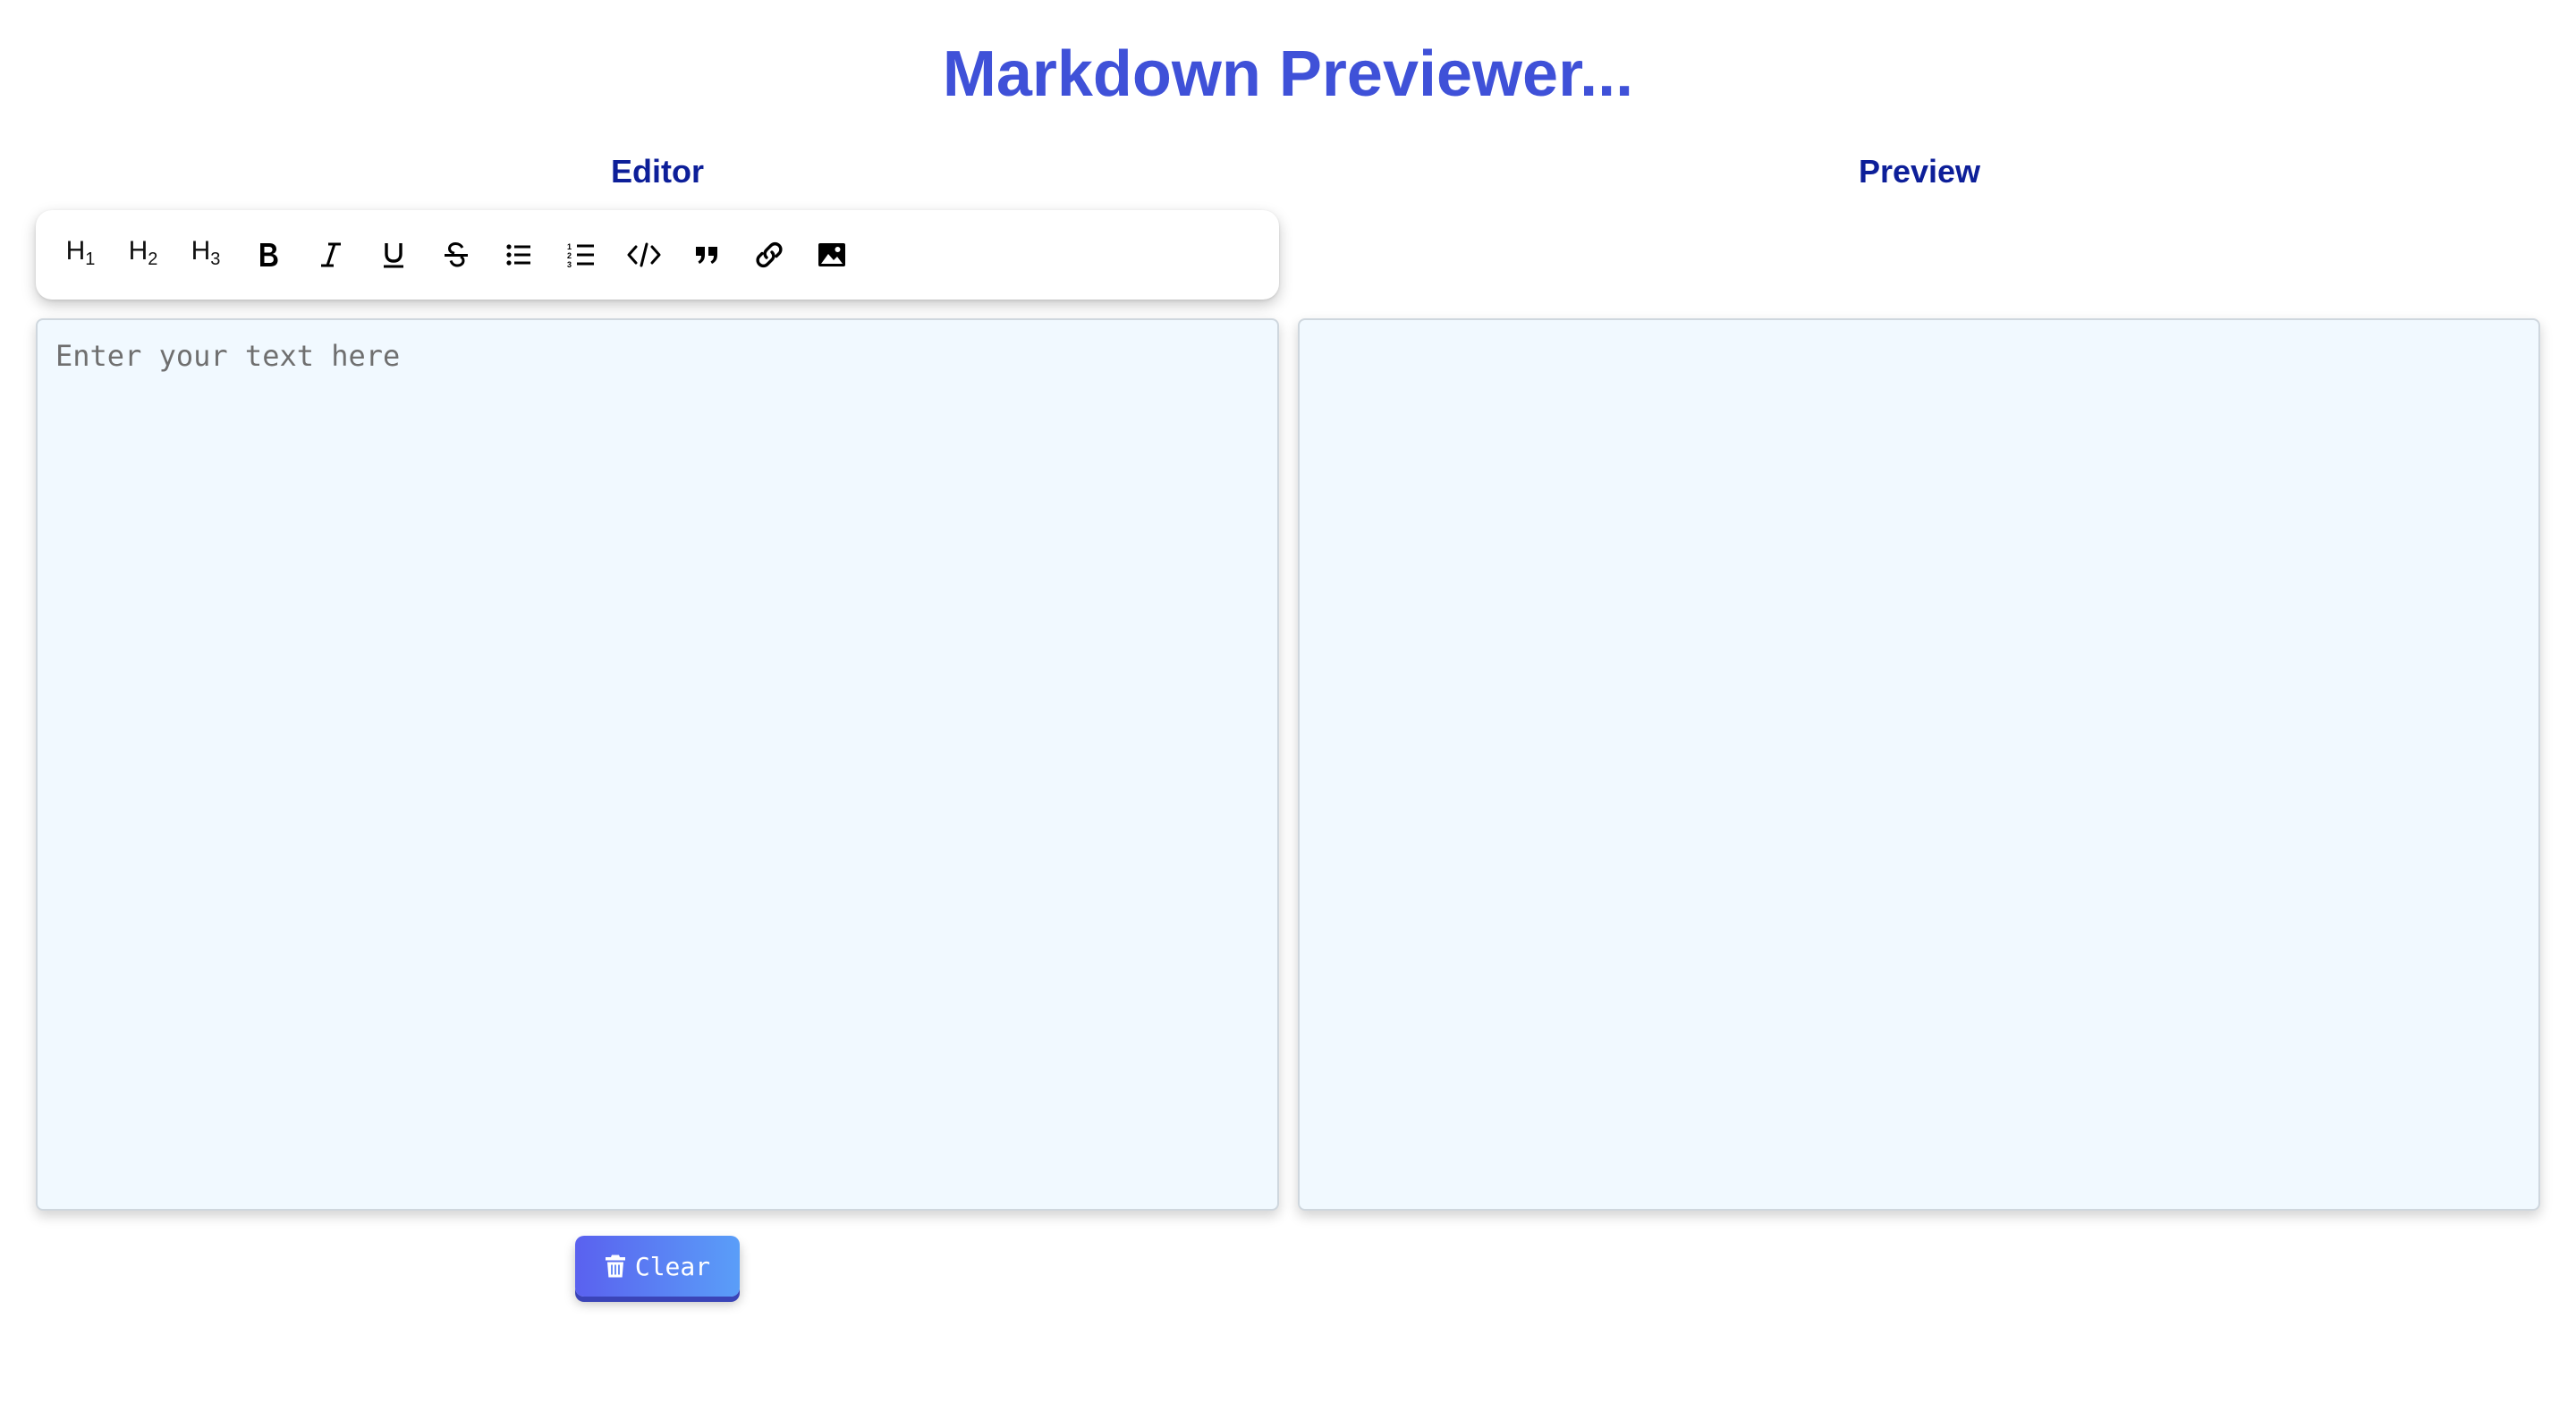 This screenshot has width=2576, height=1411. Describe the element at coordinates (569, 255) in the screenshot. I see `svg-text: 2` at that location.